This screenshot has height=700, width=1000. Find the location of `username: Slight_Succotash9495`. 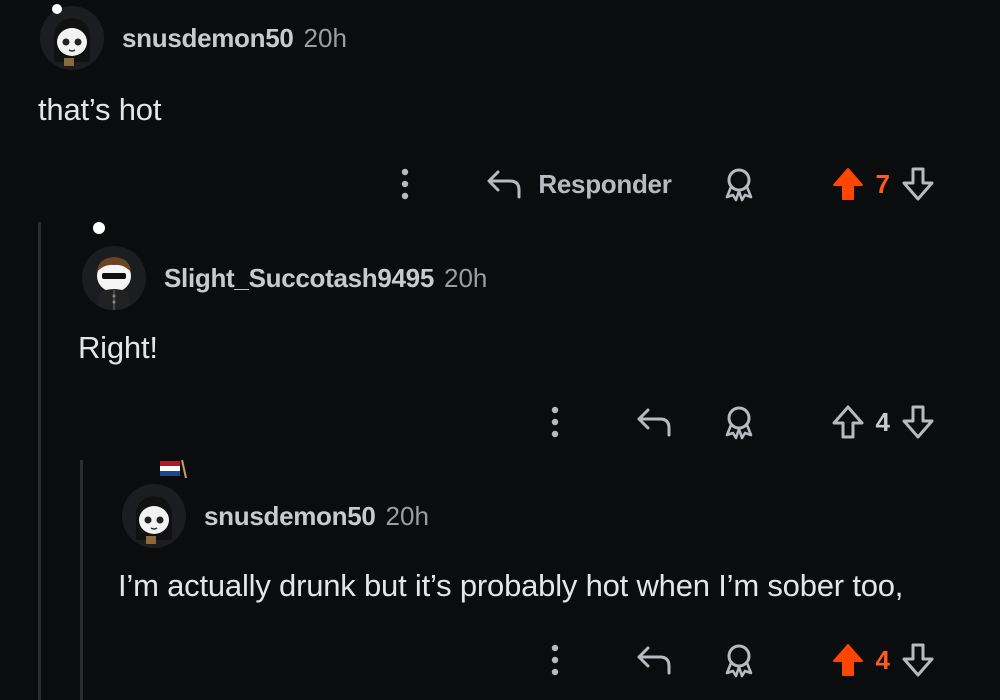

username: Slight_Succotash9495 is located at coordinates (299, 278).